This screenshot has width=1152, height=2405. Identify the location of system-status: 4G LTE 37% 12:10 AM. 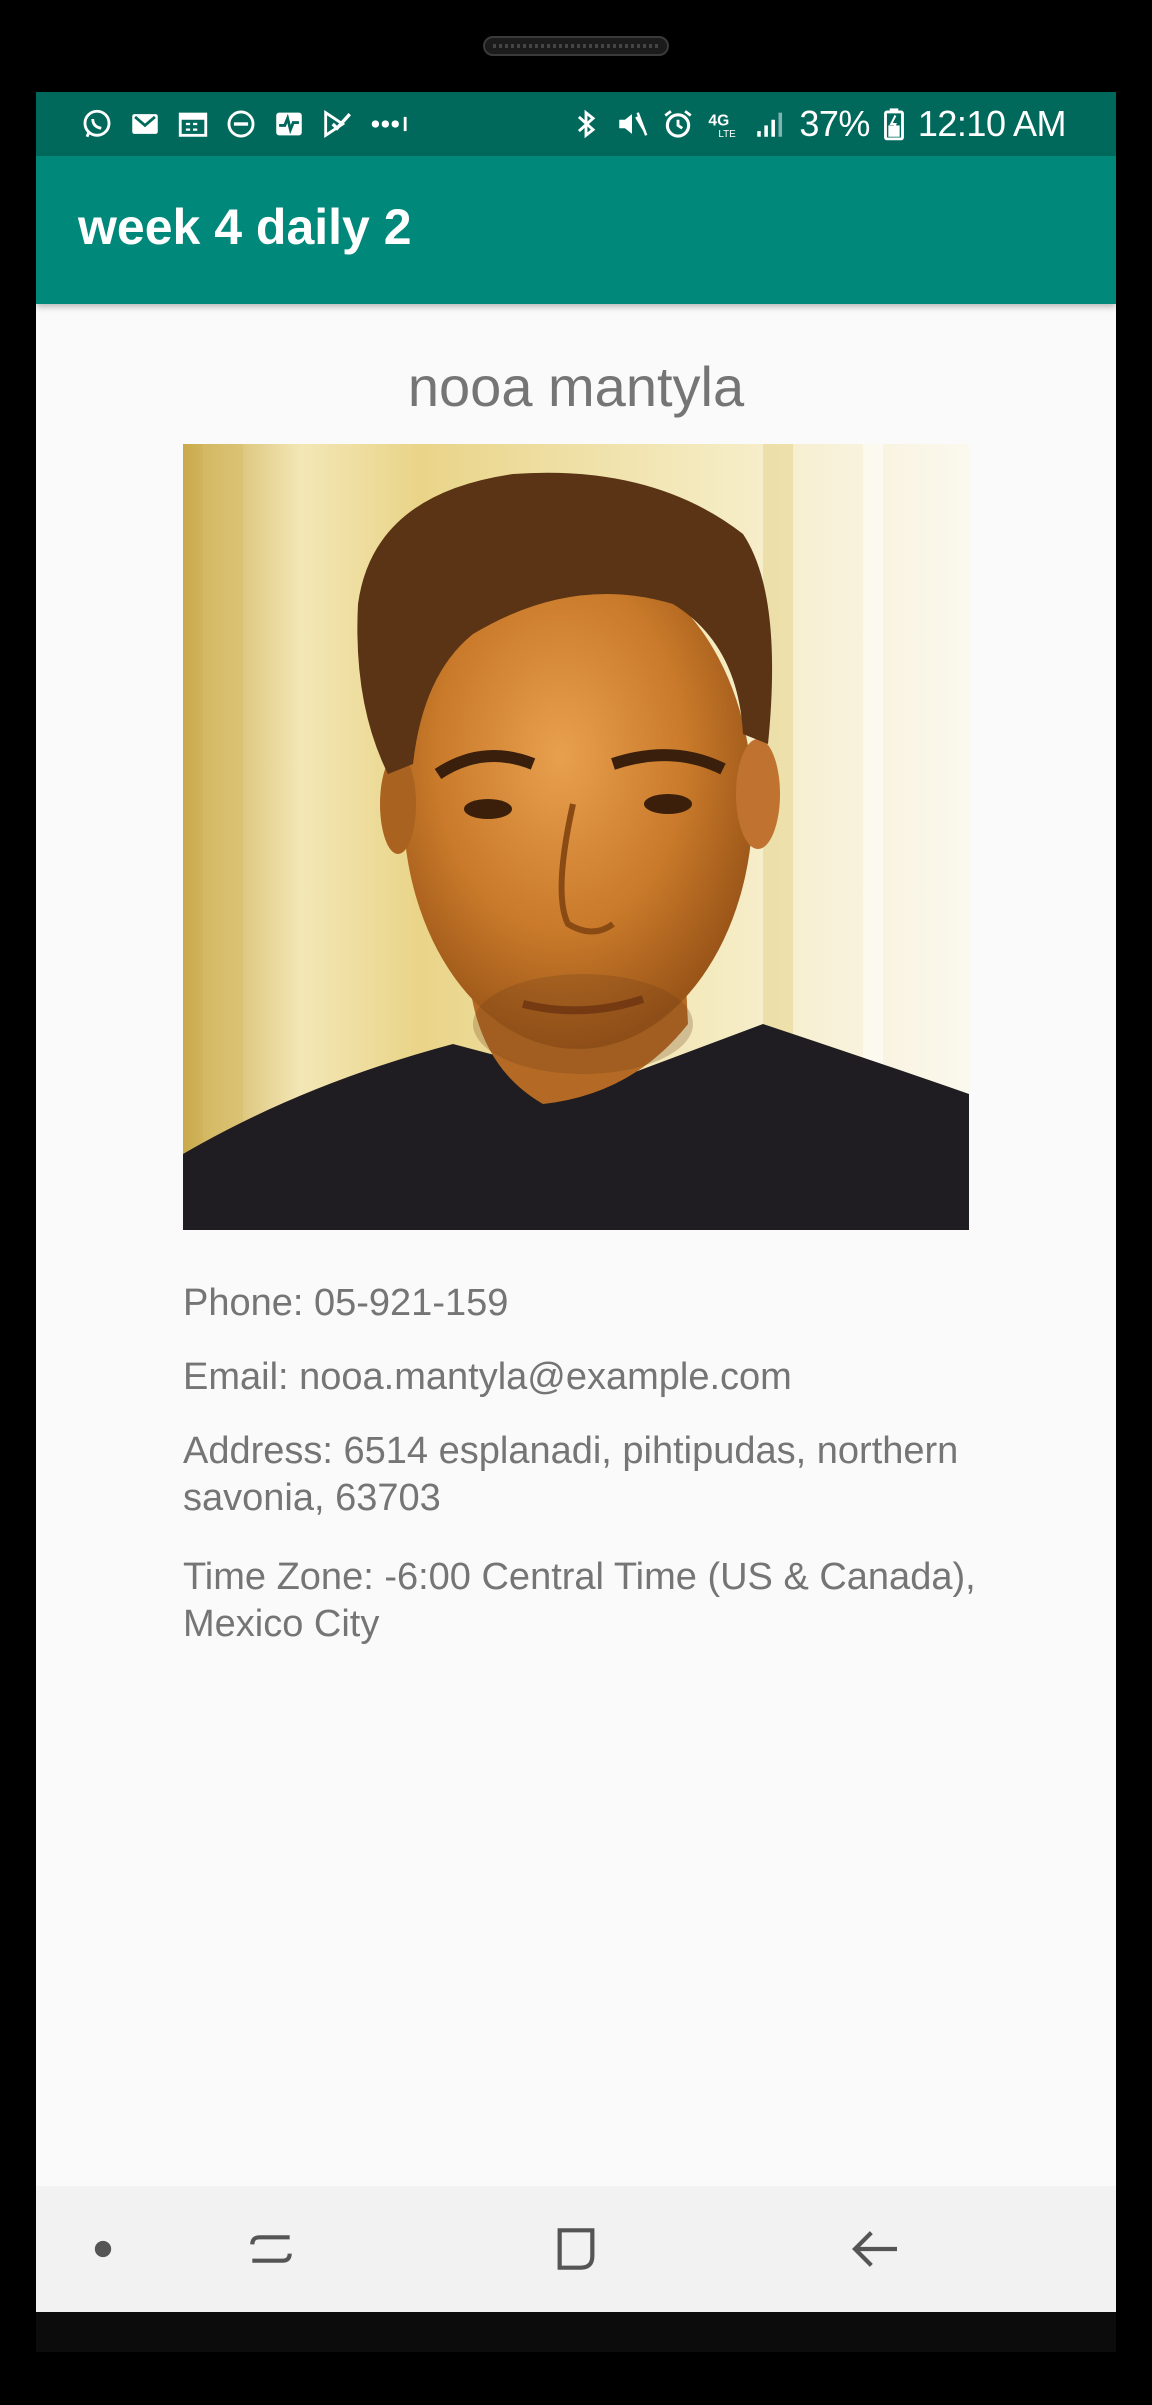
(818, 124).